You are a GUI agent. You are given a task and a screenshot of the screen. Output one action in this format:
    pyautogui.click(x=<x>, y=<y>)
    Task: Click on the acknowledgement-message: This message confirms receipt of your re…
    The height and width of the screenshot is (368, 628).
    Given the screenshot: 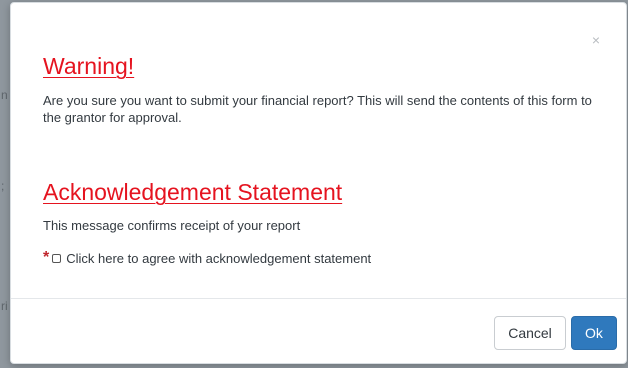 What is the action you would take?
    pyautogui.click(x=172, y=225)
    